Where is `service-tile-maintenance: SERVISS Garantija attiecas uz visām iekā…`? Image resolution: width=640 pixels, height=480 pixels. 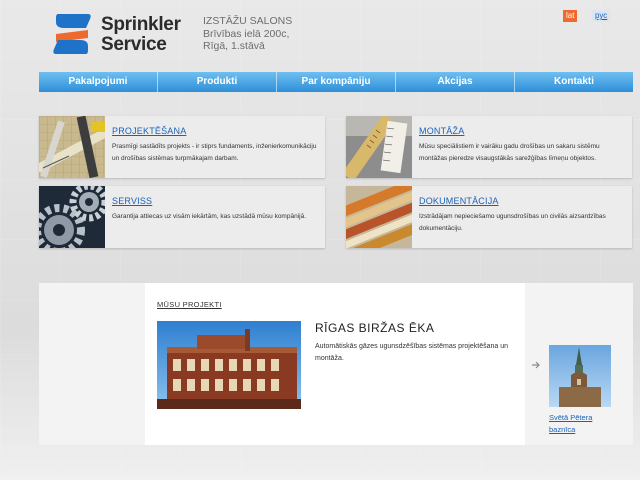 service-tile-maintenance: SERVISS Garantija attiecas uz visām iekā… is located at coordinates (182, 217).